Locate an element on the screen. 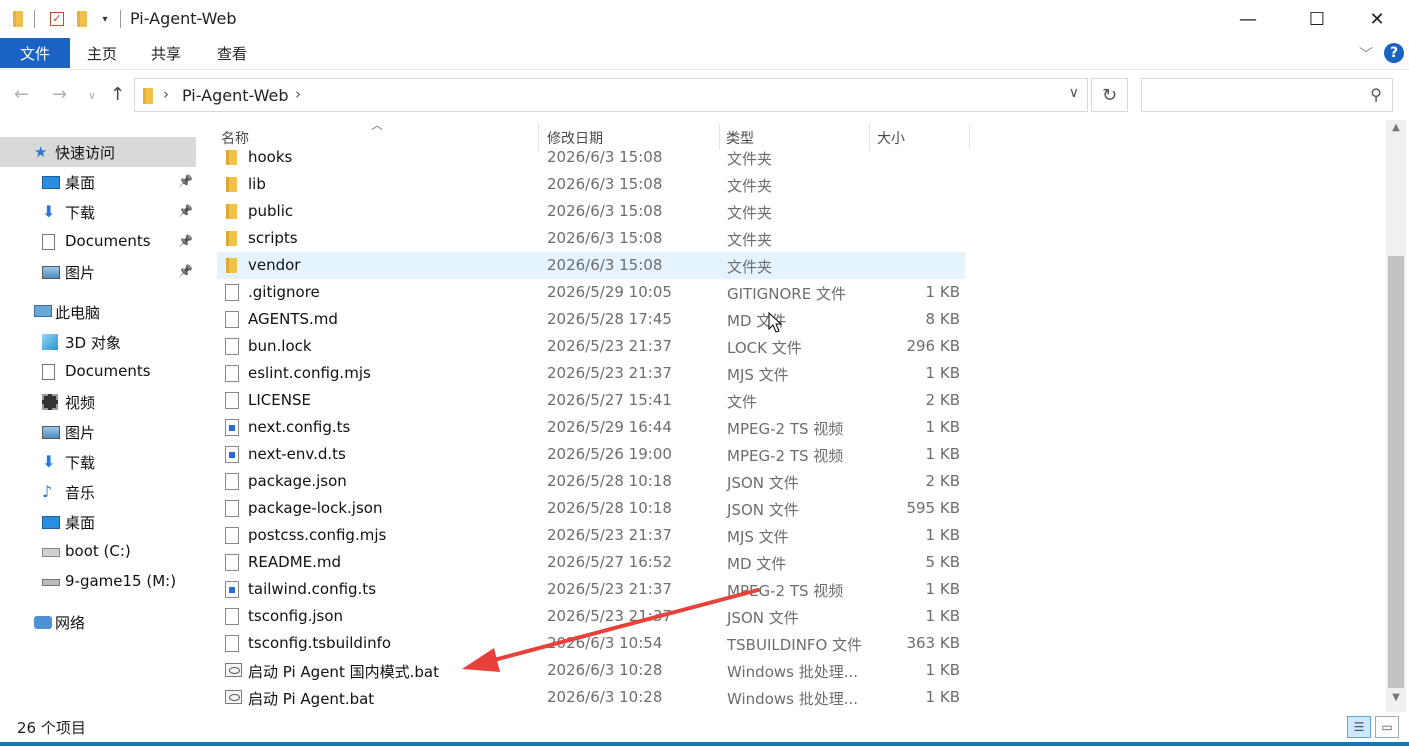 This screenshot has height=746, width=1409. tab-share: 共享 is located at coordinates (166, 53).